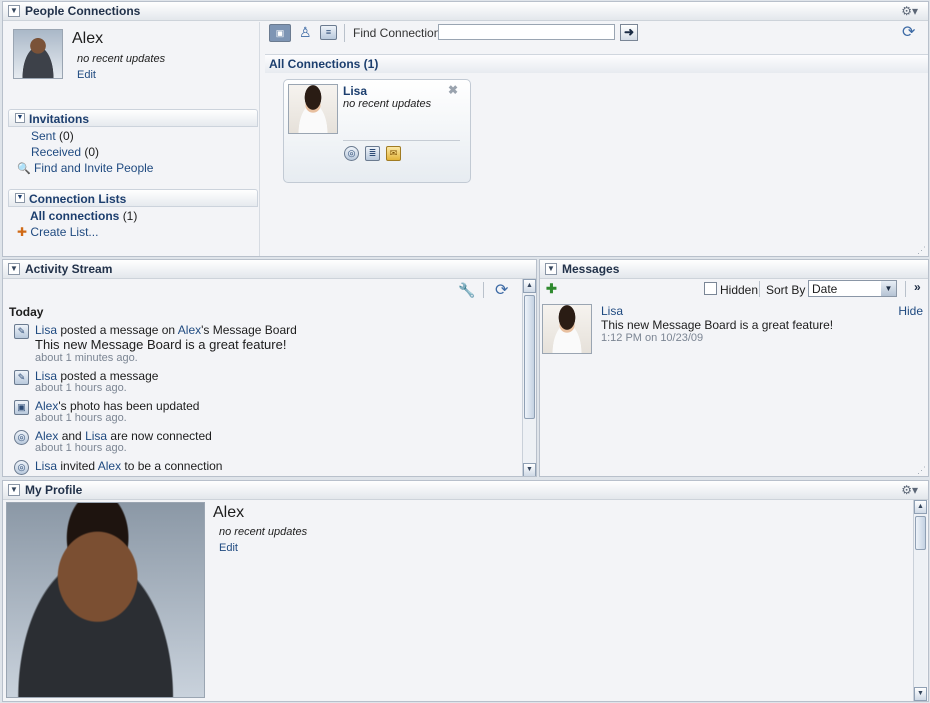 This screenshot has width=930, height=703. I want to click on find-invite-row: 🔍 Find and Invite People, so click(85, 168).